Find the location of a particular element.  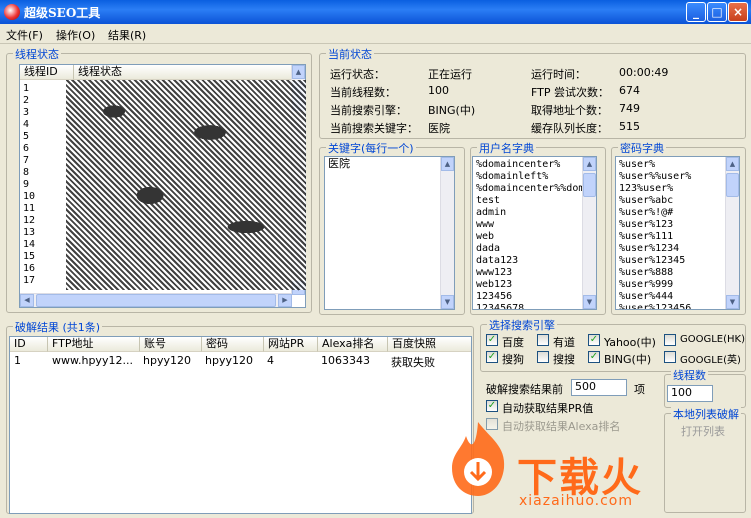

bing-label: BING(中) is located at coordinates (628, 359).